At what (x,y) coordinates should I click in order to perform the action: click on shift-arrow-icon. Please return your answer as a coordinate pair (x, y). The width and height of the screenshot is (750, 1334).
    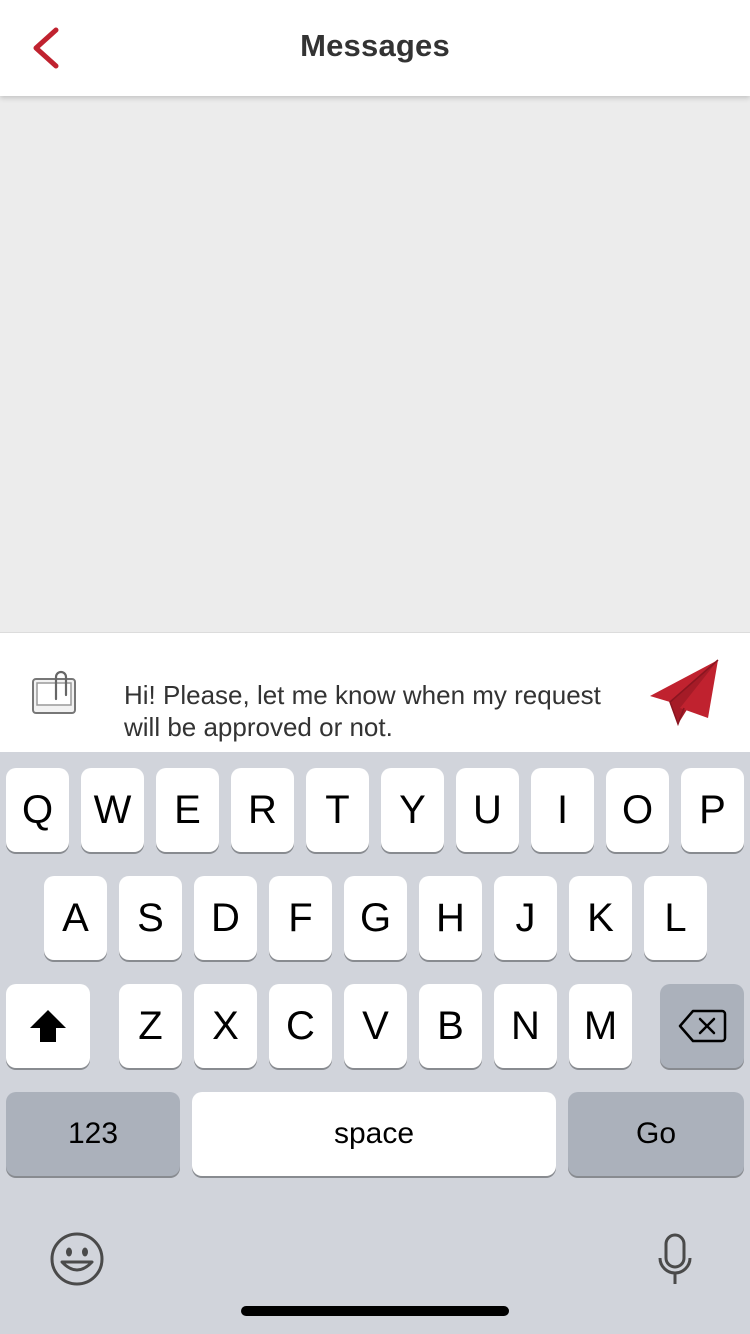
    Looking at the image, I should click on (48, 1026).